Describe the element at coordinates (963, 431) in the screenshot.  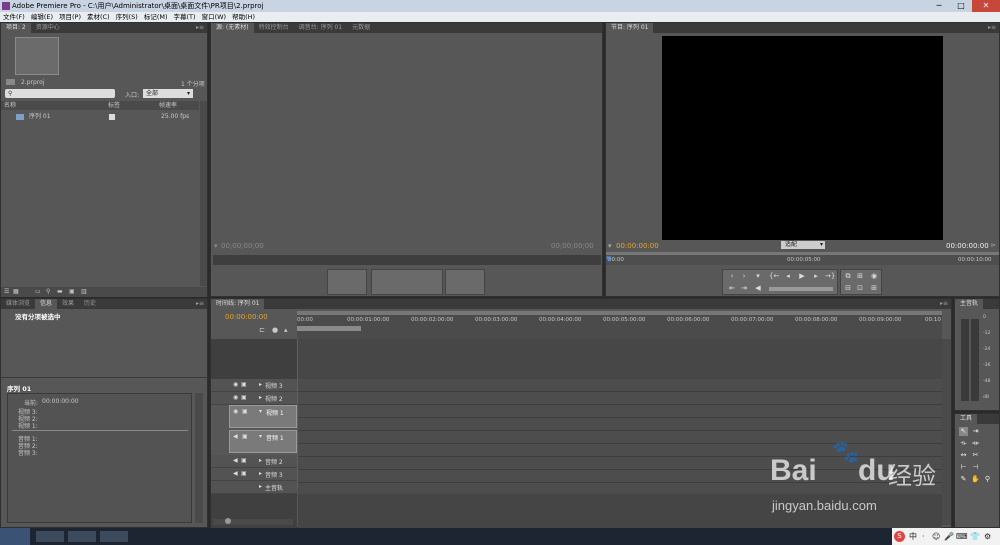
I see `selection-tool-icon: ↖` at that location.